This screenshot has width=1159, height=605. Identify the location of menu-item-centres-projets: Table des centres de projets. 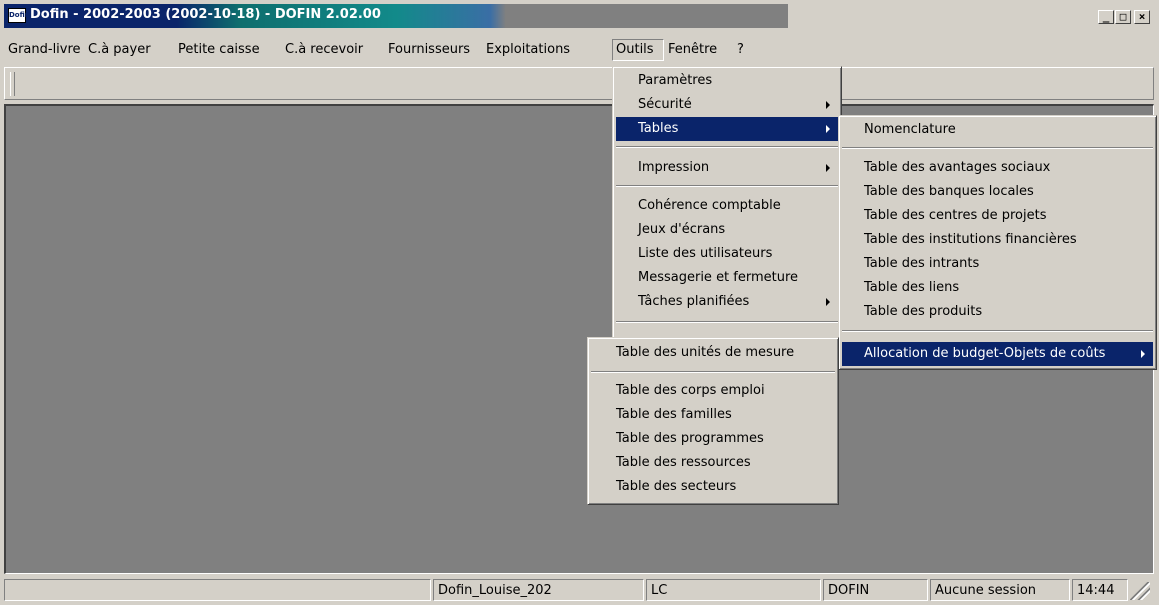
(997, 216).